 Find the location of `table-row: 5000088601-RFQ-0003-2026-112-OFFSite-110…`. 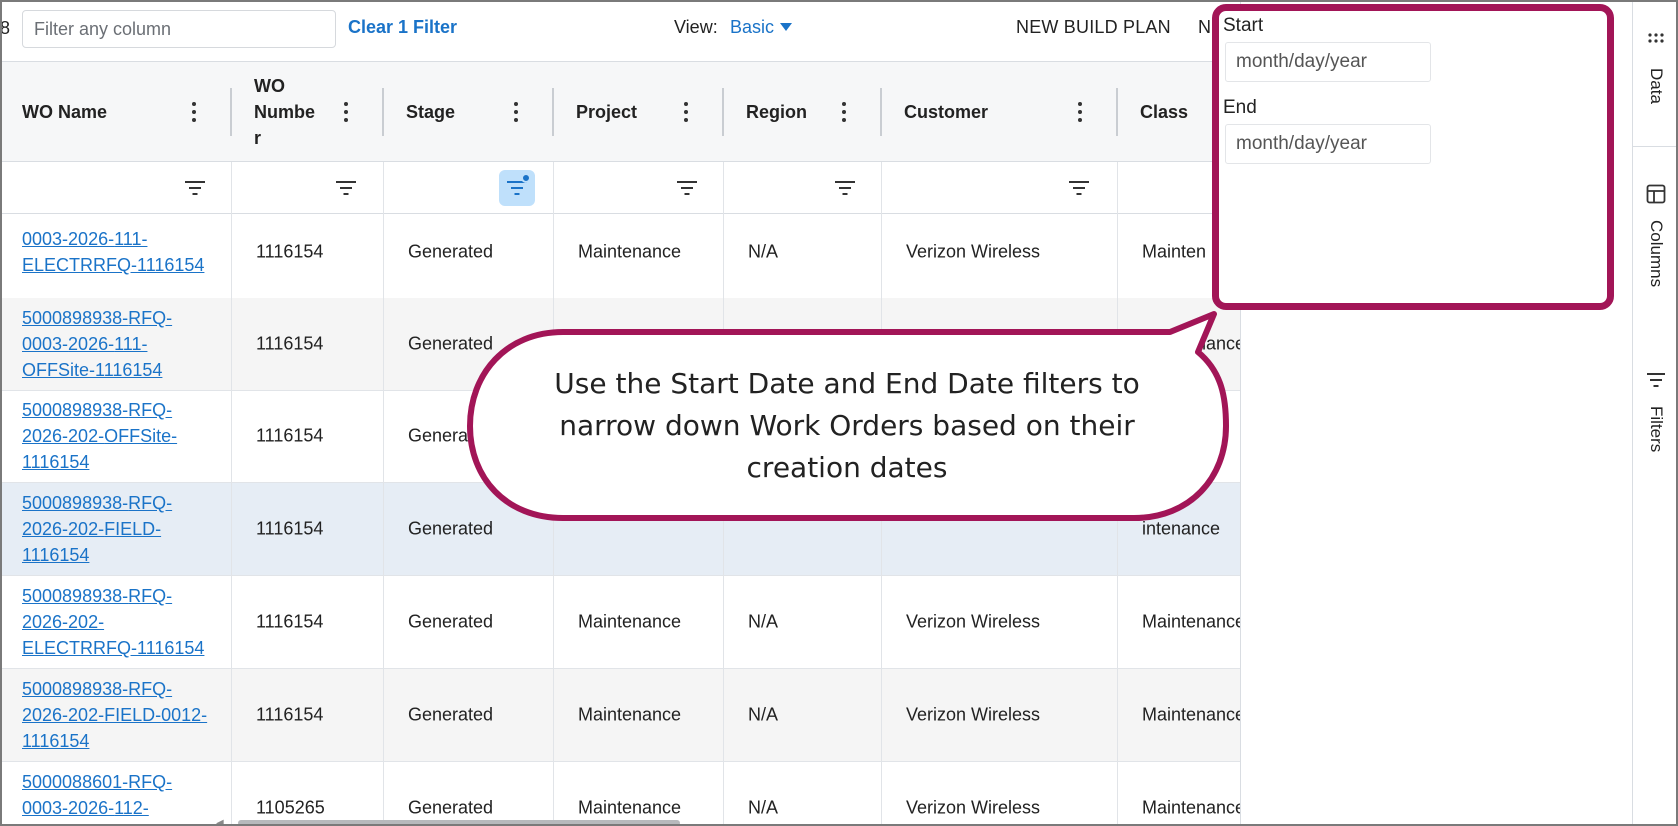

table-row: 5000088601-RFQ-0003-2026-112-OFFSite-110… is located at coordinates (620, 794).